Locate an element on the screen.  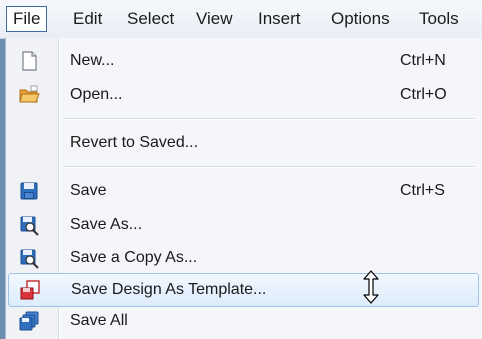
menu-item-save: Save Ctrl+S is located at coordinates (244, 191).